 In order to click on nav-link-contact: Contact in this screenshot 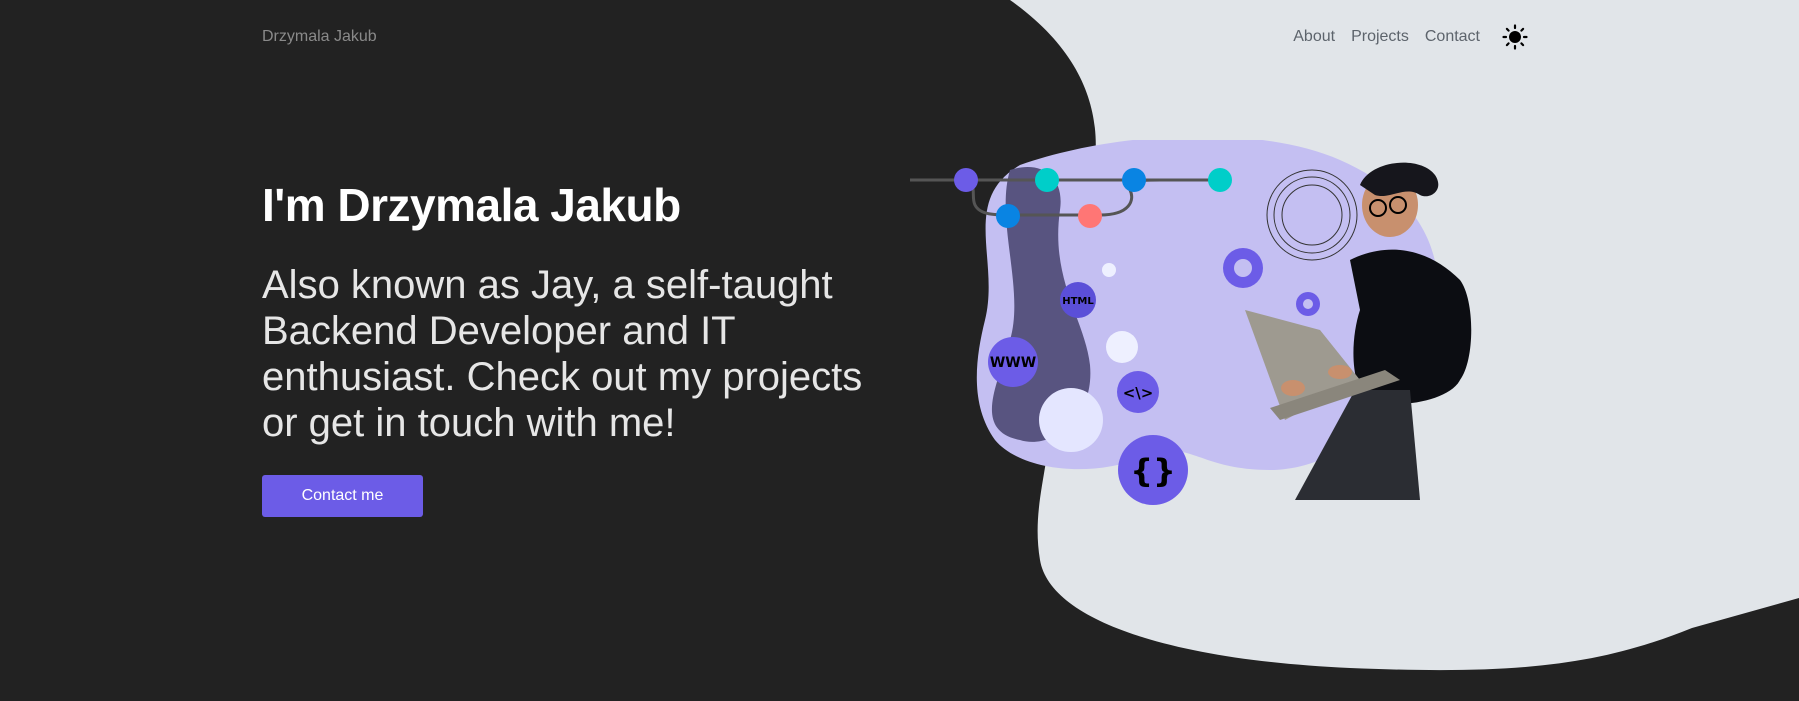, I will do `click(1452, 37)`.